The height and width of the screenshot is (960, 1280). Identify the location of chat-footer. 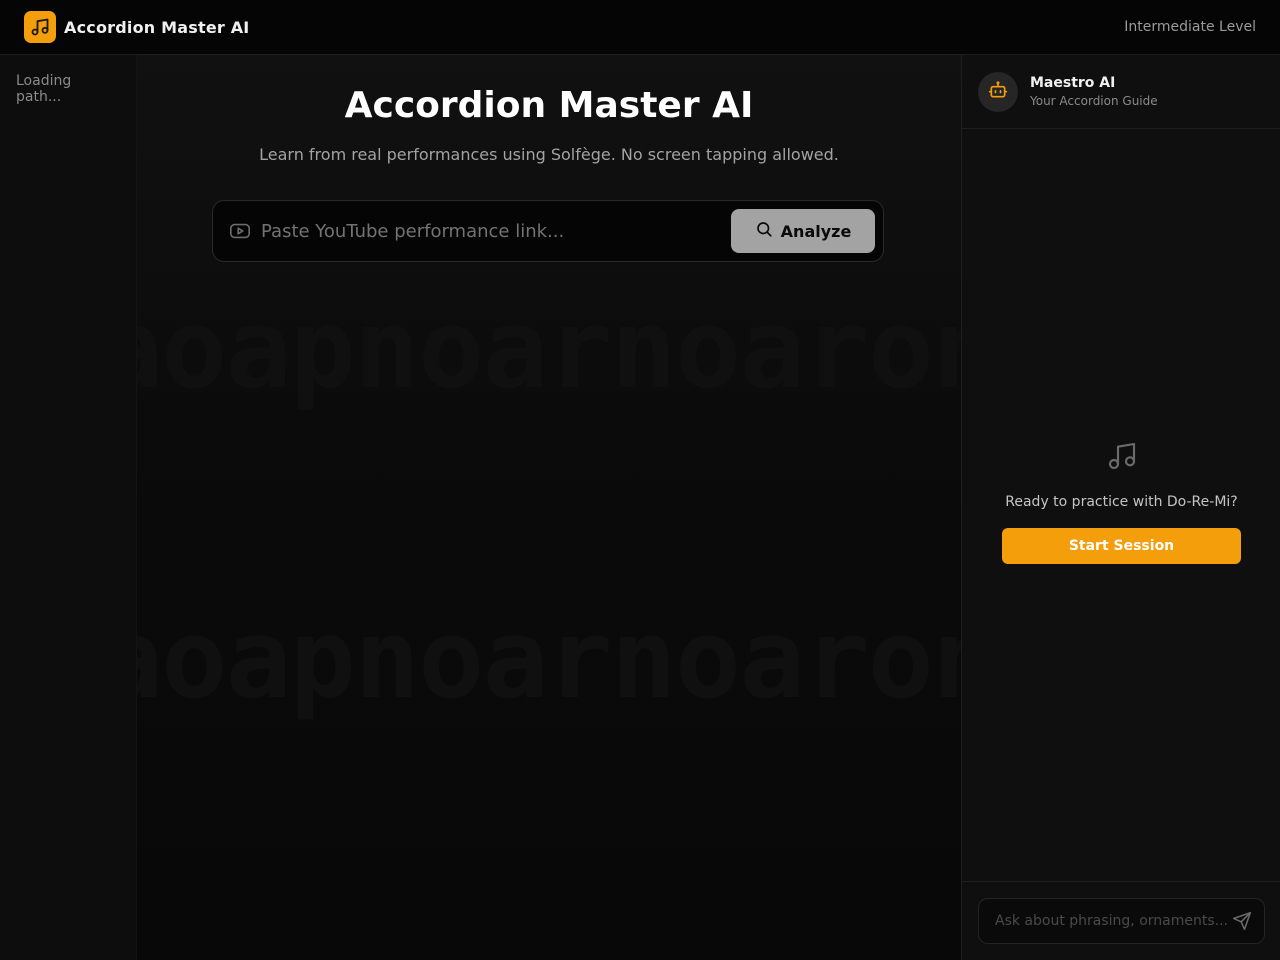
(1121, 920).